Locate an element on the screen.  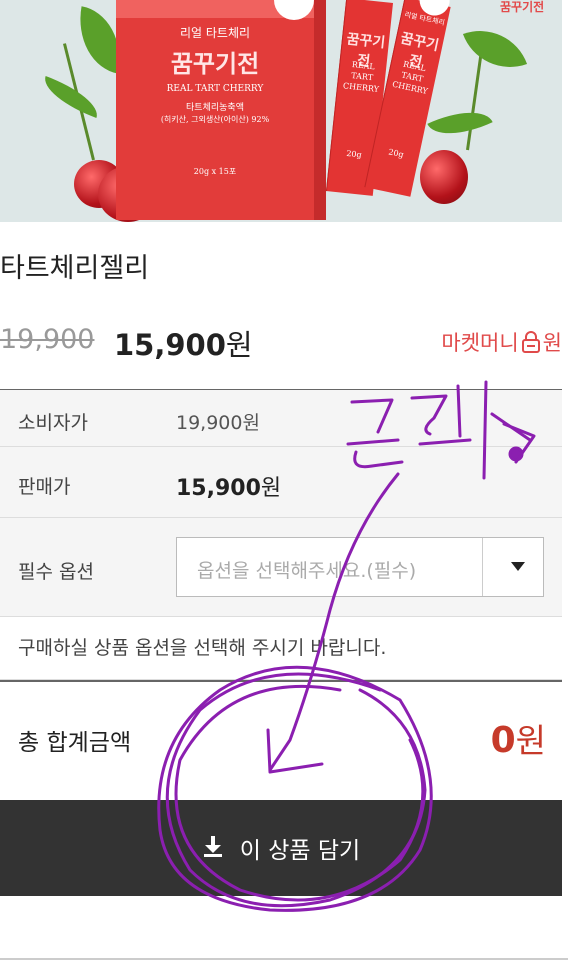
box-english: REAL TART CHERRY is located at coordinates (215, 89).